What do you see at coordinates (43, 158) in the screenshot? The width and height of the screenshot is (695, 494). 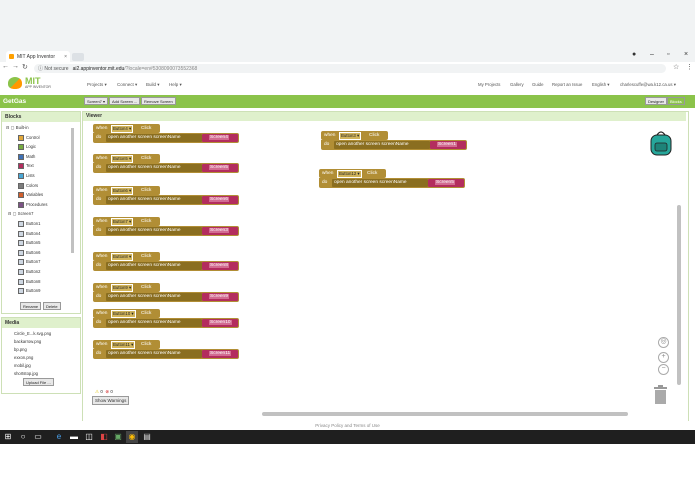 I see `builtin-math: Math` at bounding box center [43, 158].